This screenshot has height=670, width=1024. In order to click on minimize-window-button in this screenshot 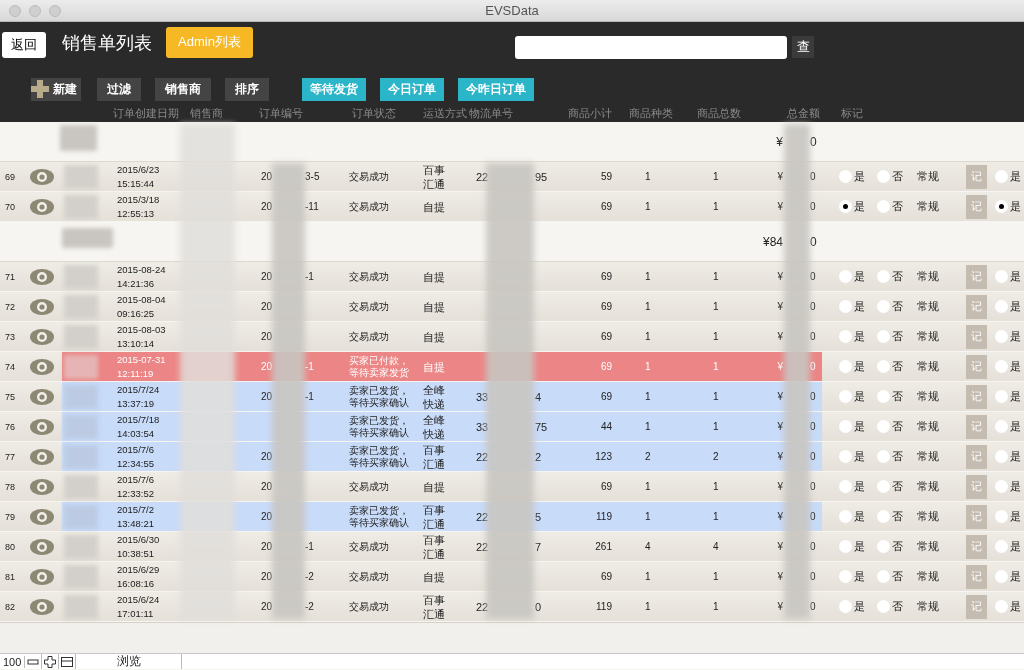, I will do `click(35, 10)`.